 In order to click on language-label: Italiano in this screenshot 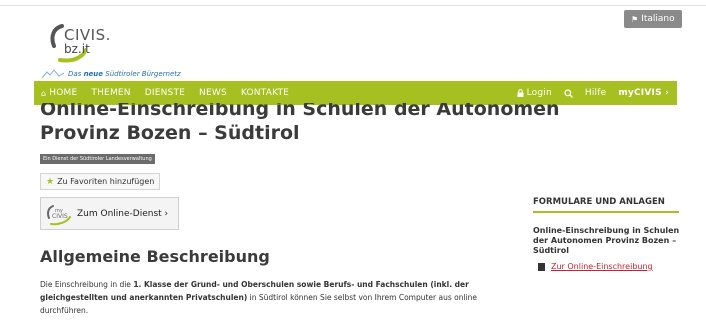, I will do `click(658, 19)`.